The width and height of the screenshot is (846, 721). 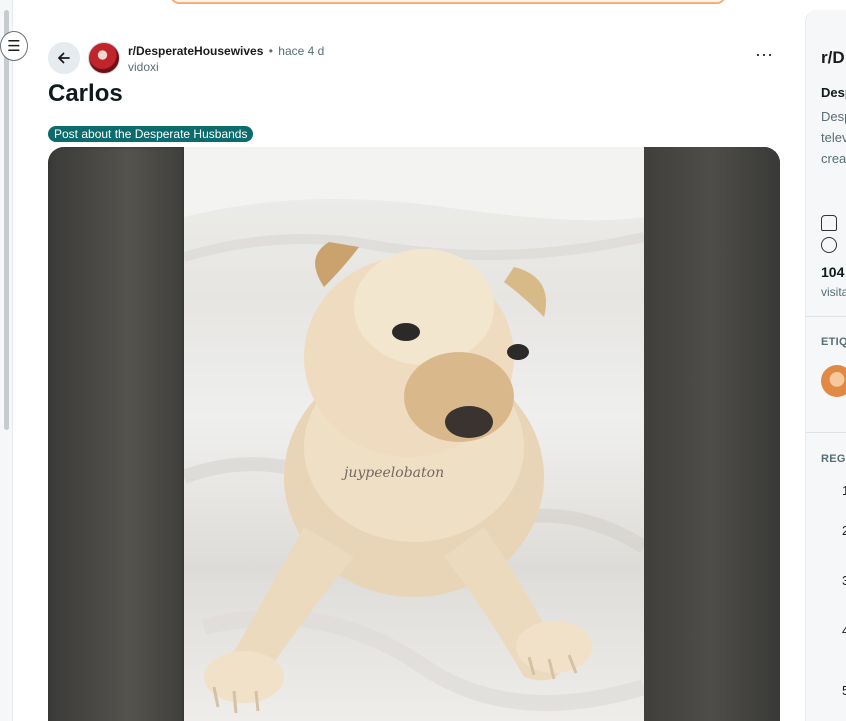 I want to click on visitor-count-label: visita, so click(x=833, y=292).